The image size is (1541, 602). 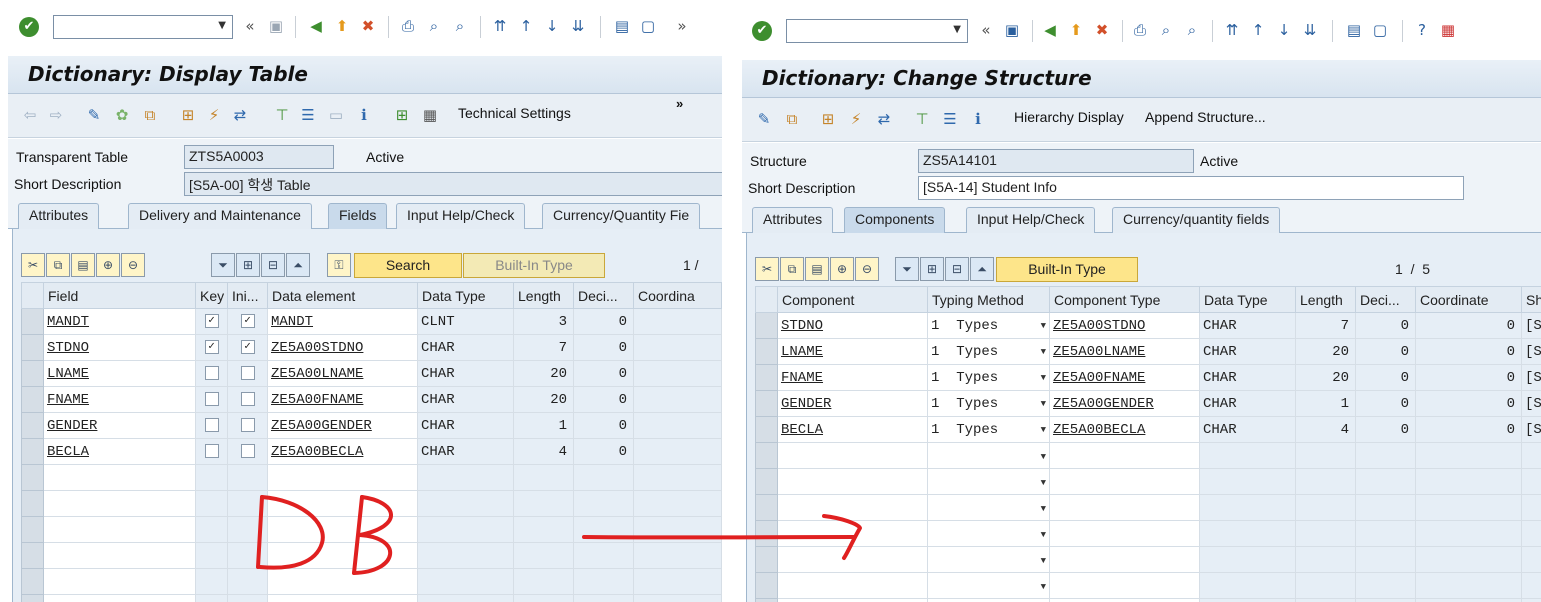 I want to click on data-element-link: ZE5A00FNAME, so click(x=317, y=400).